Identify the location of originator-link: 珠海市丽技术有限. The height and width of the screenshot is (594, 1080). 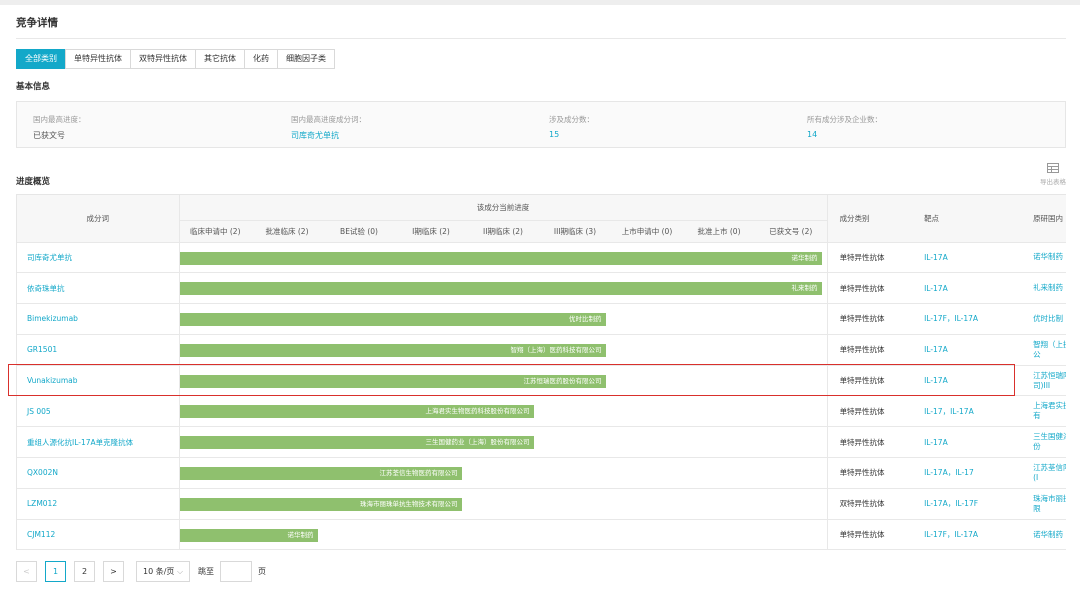
(1045, 504).